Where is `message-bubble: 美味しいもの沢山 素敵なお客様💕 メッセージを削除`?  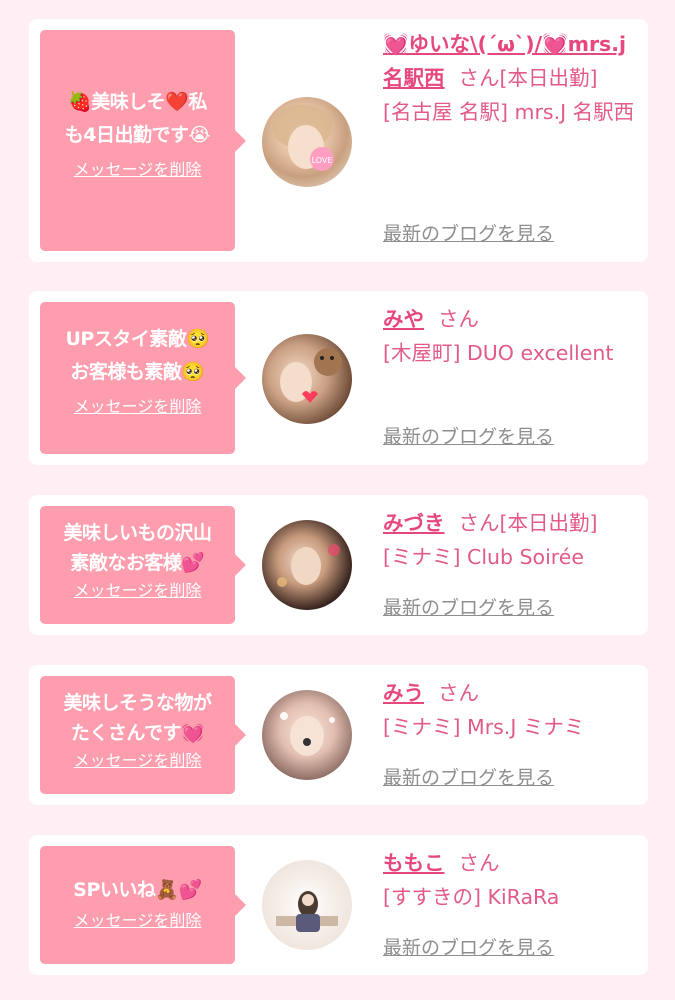
message-bubble: 美味しいもの沢山 素敵なお客様💕 メッセージを削除 is located at coordinates (143, 565).